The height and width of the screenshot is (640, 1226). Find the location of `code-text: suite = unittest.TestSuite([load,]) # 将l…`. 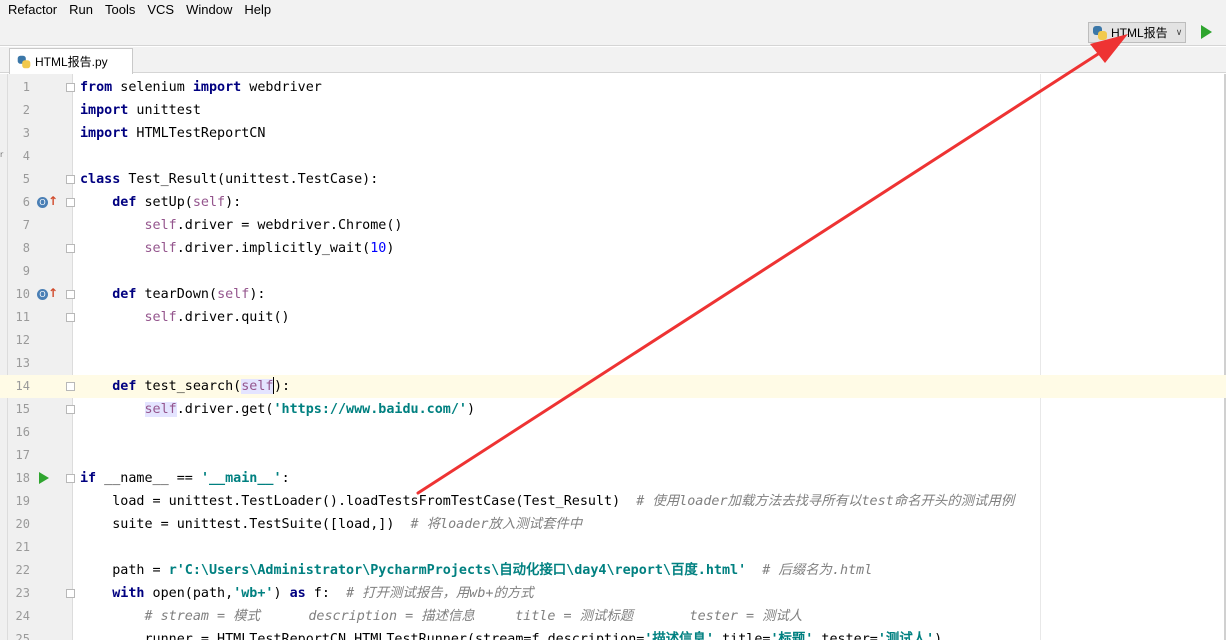

code-text: suite = unittest.TestSuite([load,]) # 将l… is located at coordinates (331, 524).